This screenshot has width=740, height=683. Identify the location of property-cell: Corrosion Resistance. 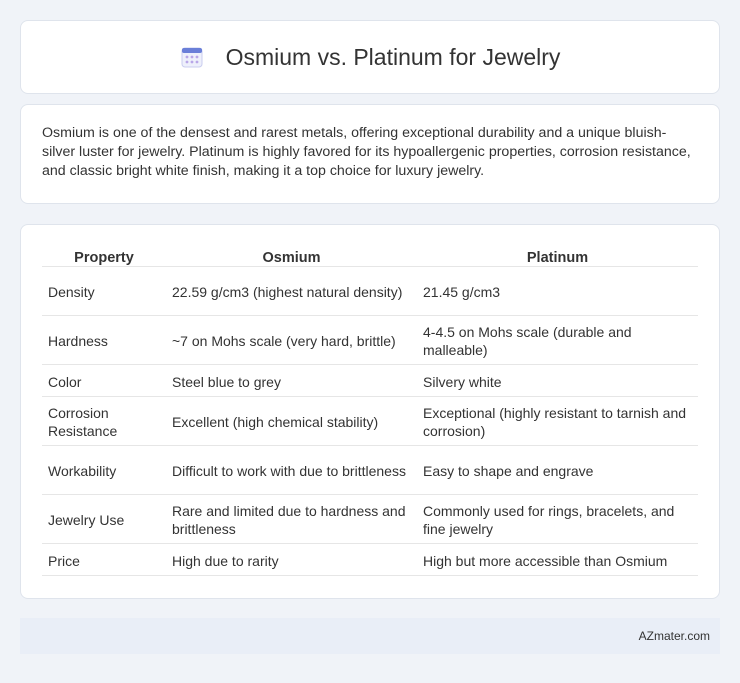
(104, 422).